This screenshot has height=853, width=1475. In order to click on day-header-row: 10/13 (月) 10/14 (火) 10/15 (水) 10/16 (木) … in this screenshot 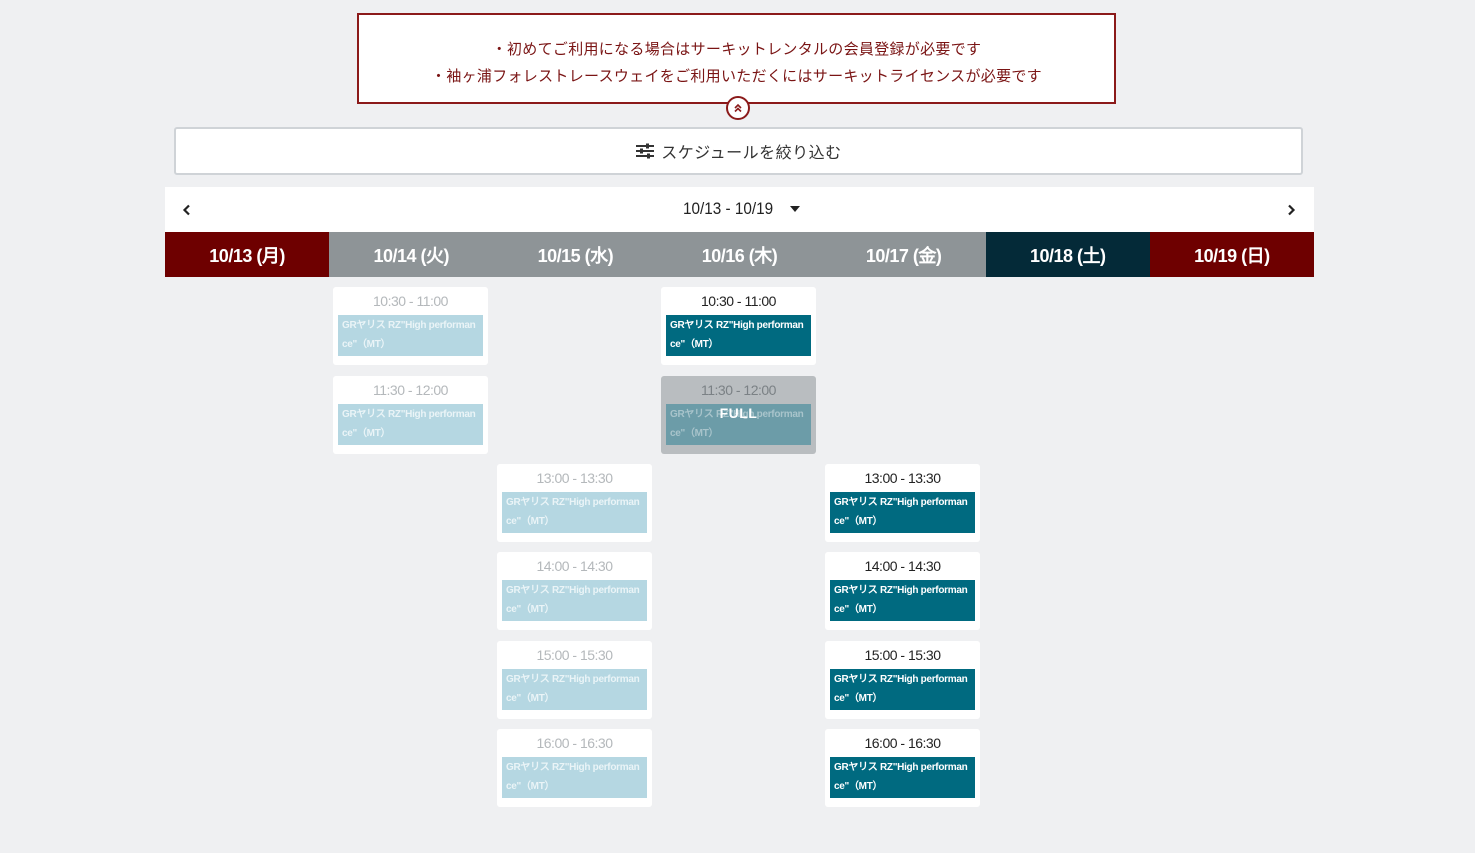, I will do `click(739, 254)`.